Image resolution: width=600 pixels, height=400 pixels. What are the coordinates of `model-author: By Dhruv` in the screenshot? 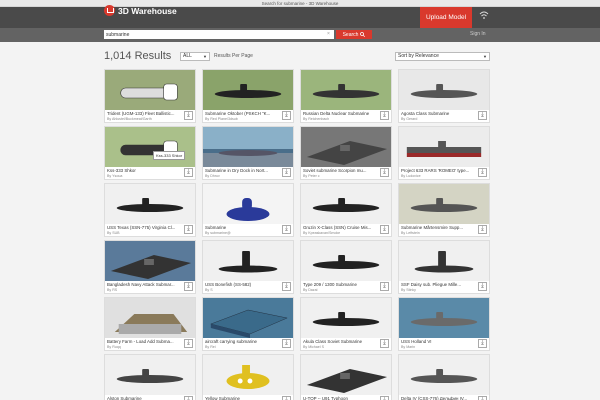 It's located at (243, 176).